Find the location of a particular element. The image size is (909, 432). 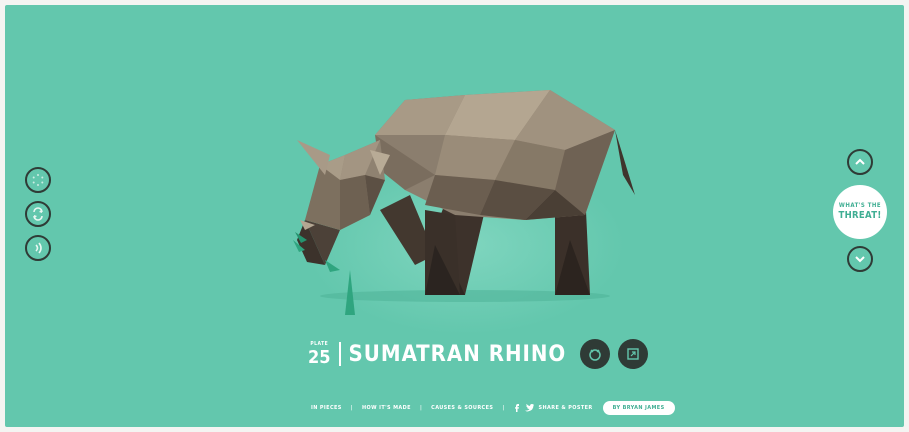

footer-link-in-pieces: IN PIECES is located at coordinates (326, 408).